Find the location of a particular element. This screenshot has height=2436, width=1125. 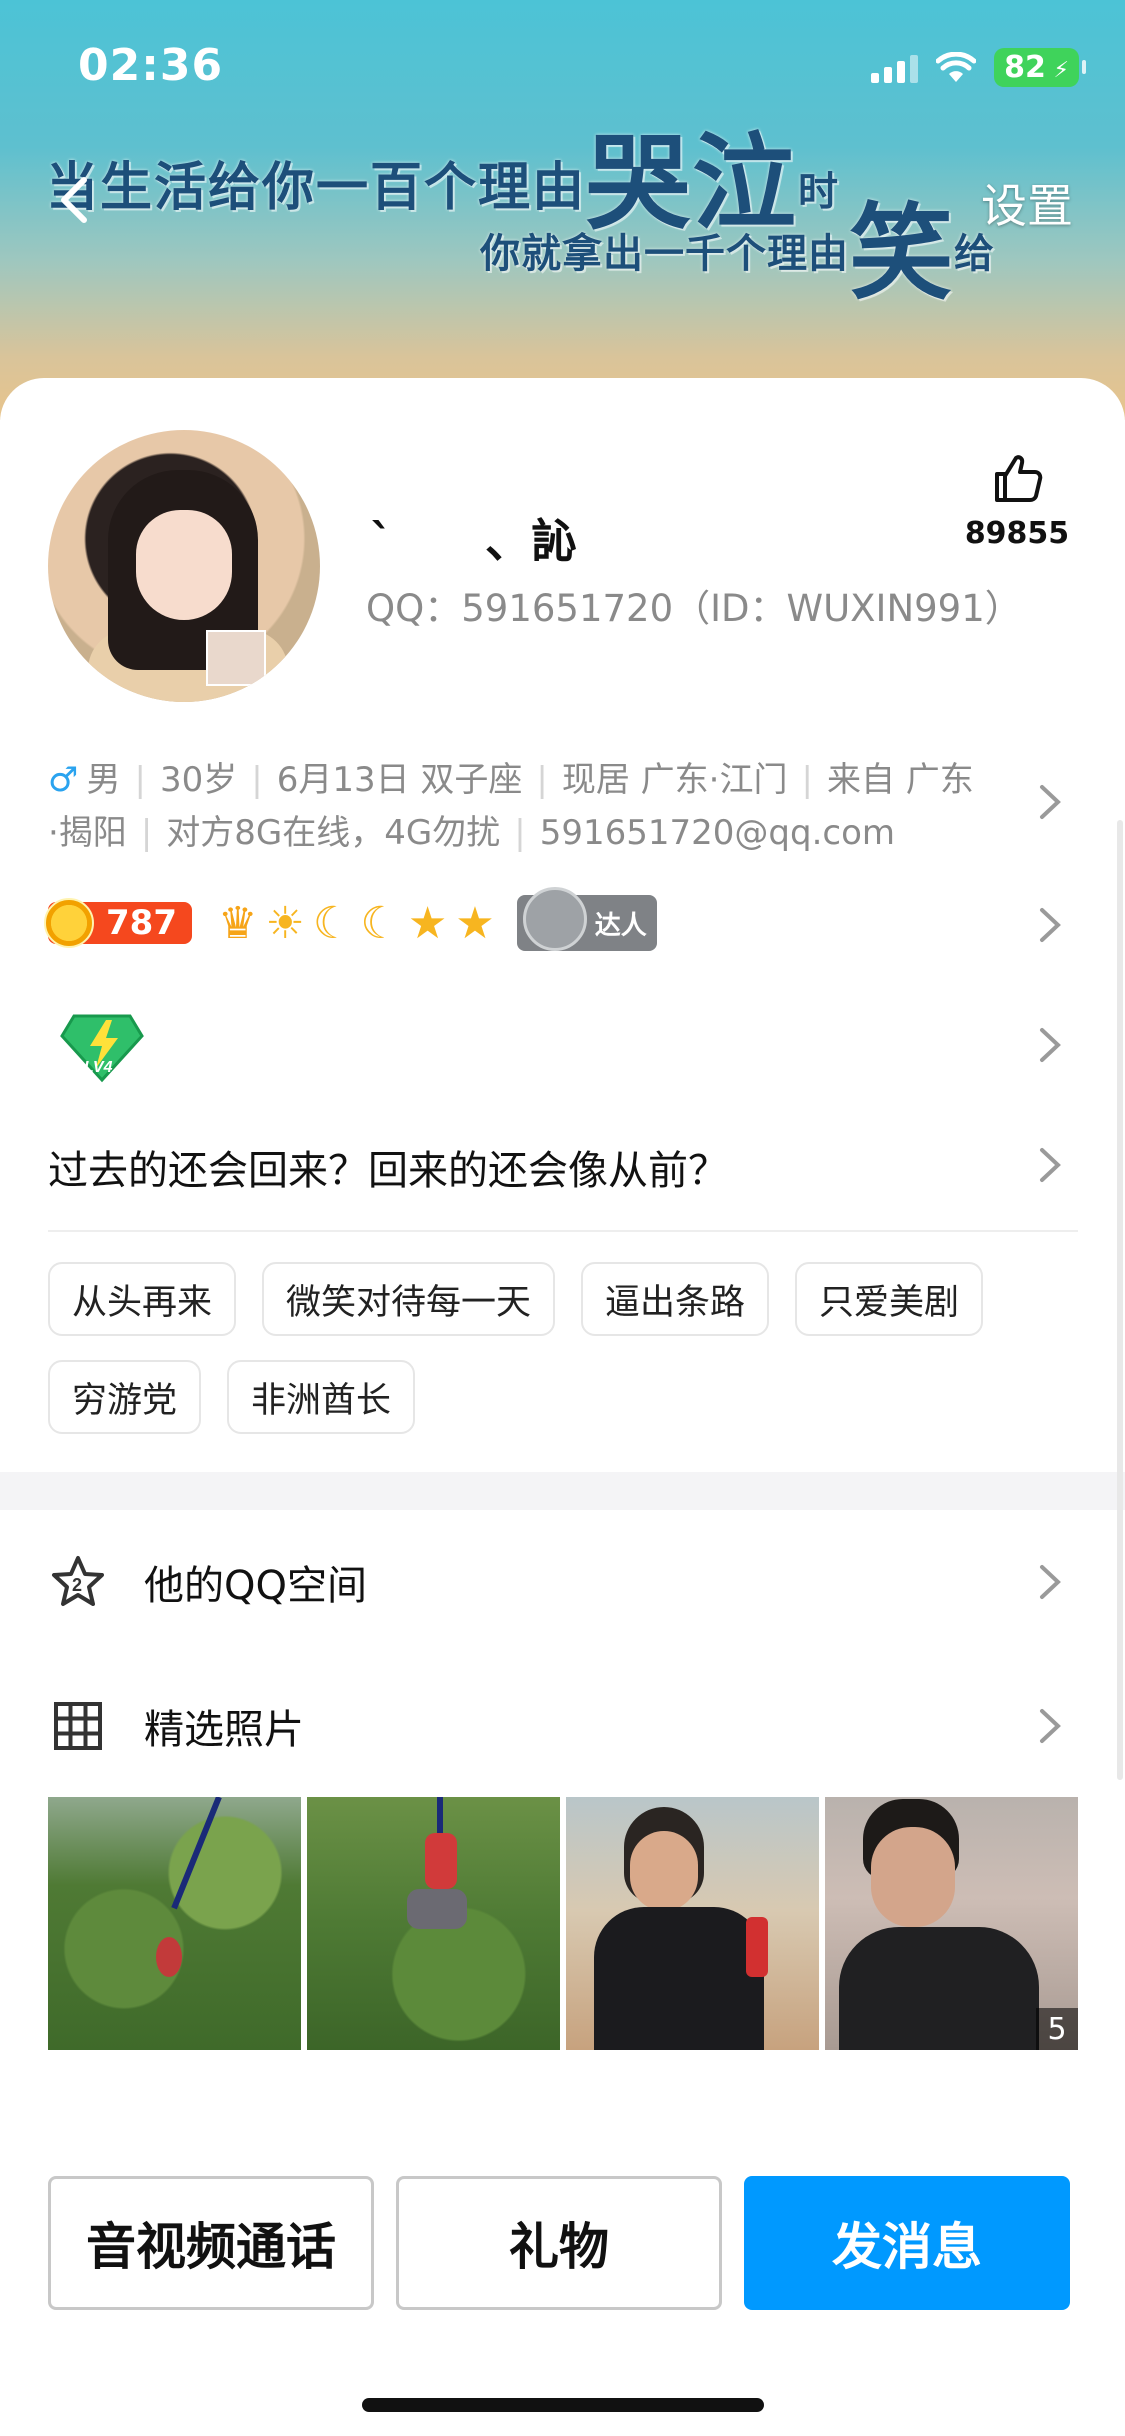

photo-strip: 5 is located at coordinates (563, 1923).